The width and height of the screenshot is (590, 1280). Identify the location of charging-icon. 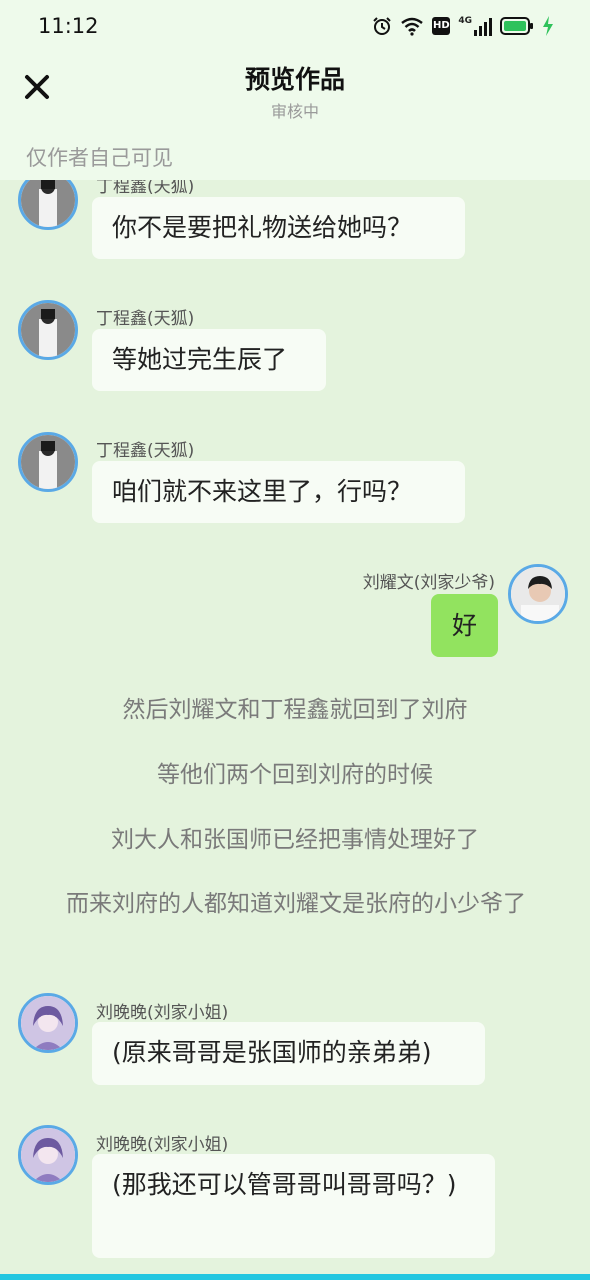
(548, 26).